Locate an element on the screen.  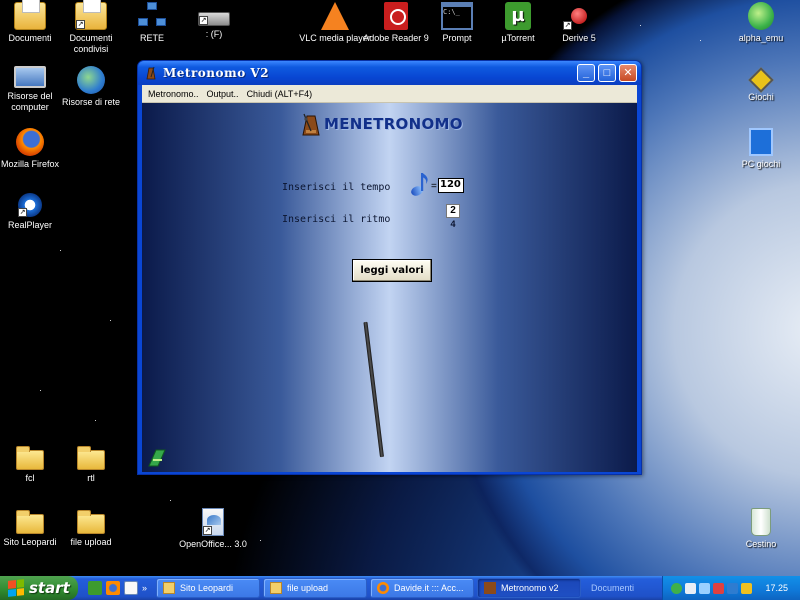
task-file-upload: file upload is located at coordinates (315, 588).